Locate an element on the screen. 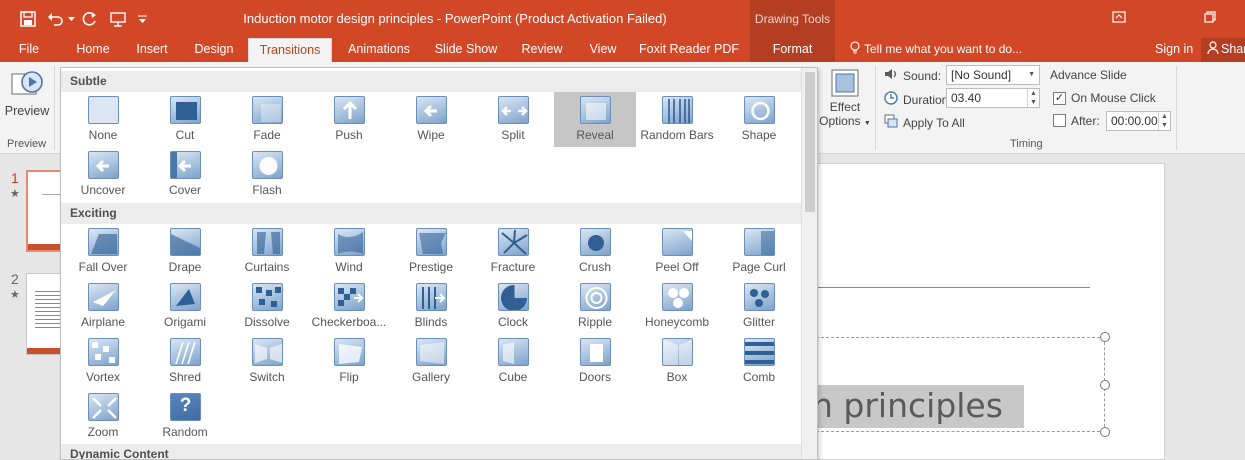  after-value: 00:00.00 is located at coordinates (1134, 121).